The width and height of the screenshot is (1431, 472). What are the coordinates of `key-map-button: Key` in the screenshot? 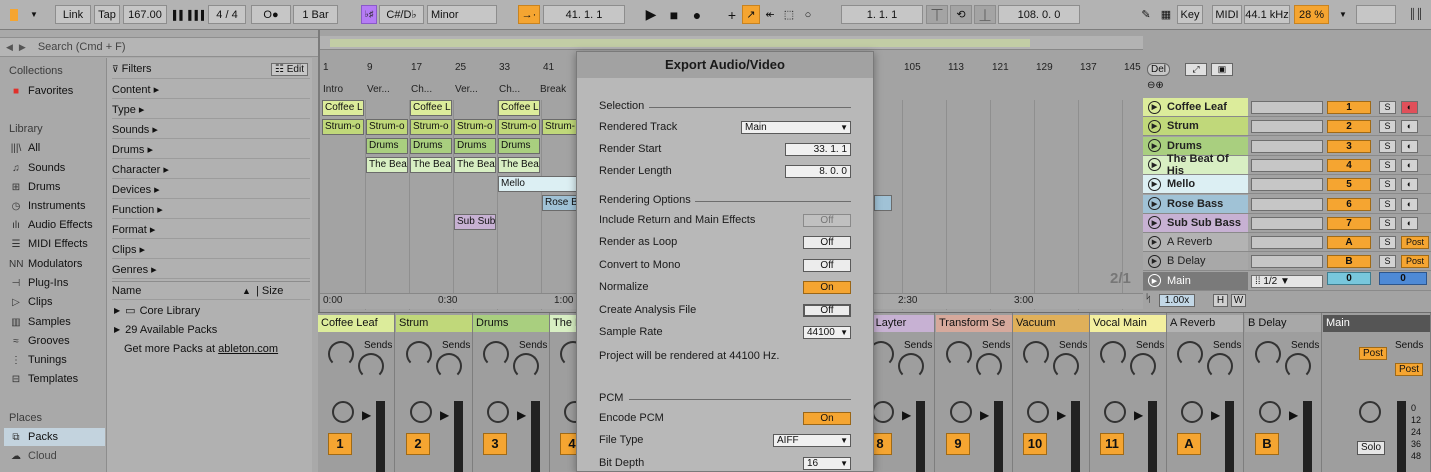 It's located at (1190, 14).